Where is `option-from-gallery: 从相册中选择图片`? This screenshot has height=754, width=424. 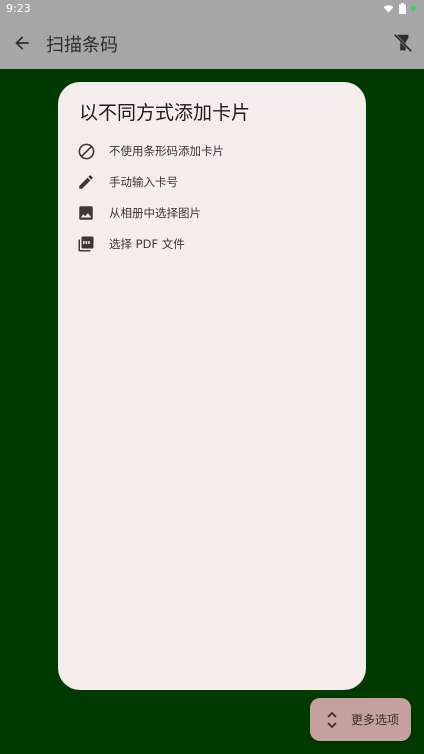
option-from-gallery: 从相册中选择图片 is located at coordinates (211, 213).